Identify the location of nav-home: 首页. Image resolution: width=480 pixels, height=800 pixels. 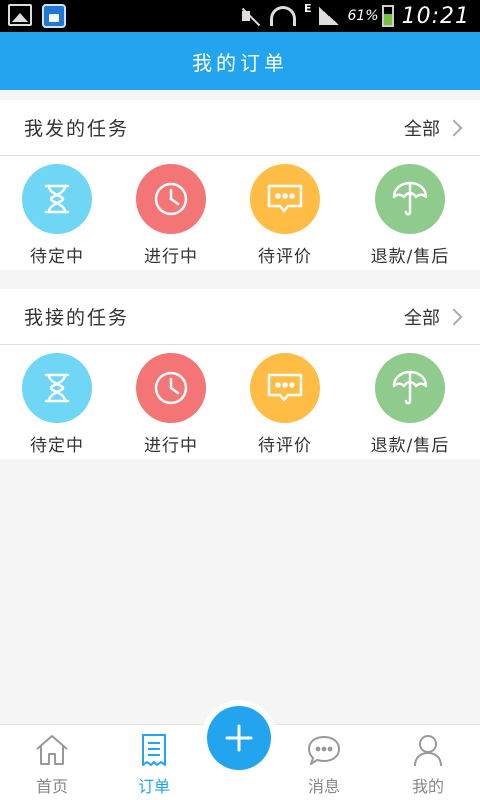
(52, 765).